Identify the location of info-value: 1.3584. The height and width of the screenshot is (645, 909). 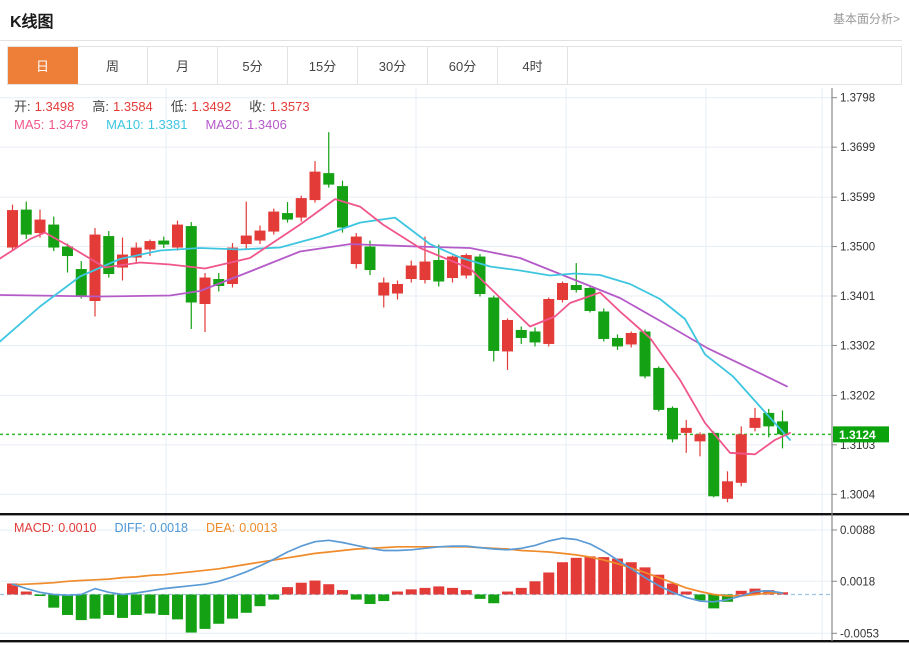
(133, 106).